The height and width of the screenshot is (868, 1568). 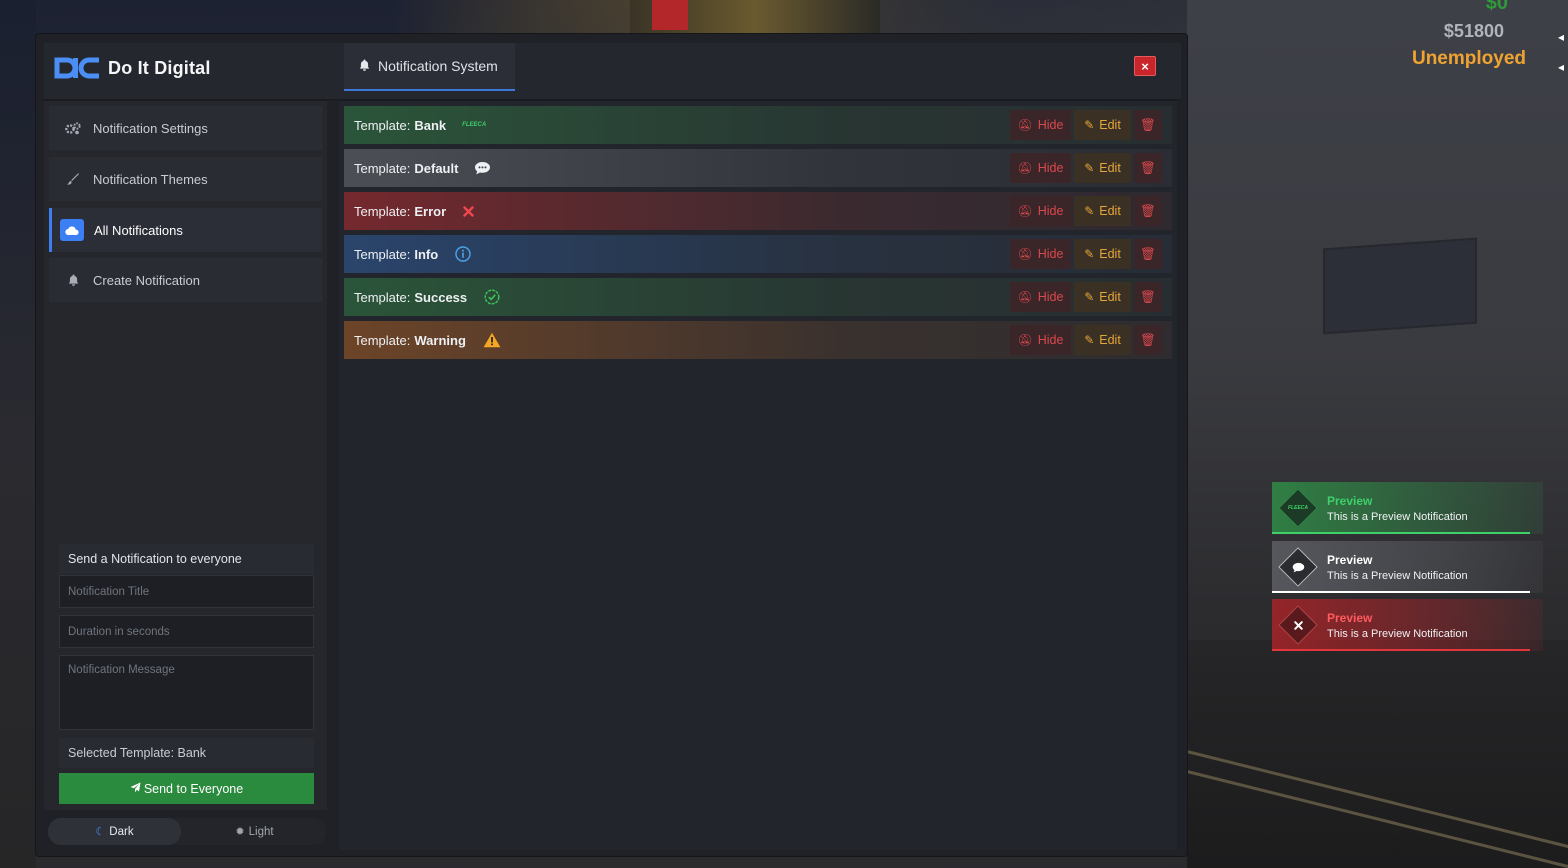 I want to click on template-name: Warning, so click(x=440, y=340).